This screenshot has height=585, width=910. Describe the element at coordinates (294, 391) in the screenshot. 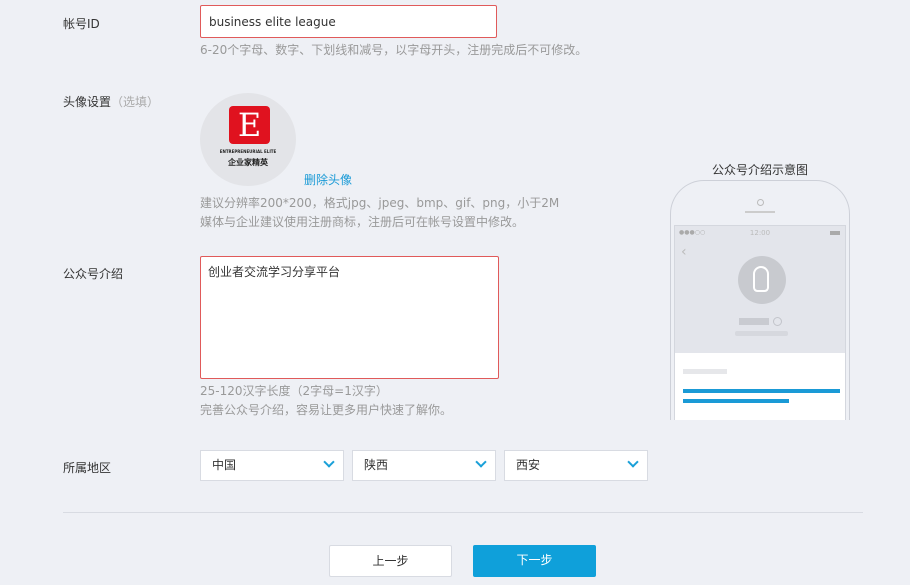

I see `intro-hint-1: 25-120汉字长度（2字母=1汉字）` at that location.